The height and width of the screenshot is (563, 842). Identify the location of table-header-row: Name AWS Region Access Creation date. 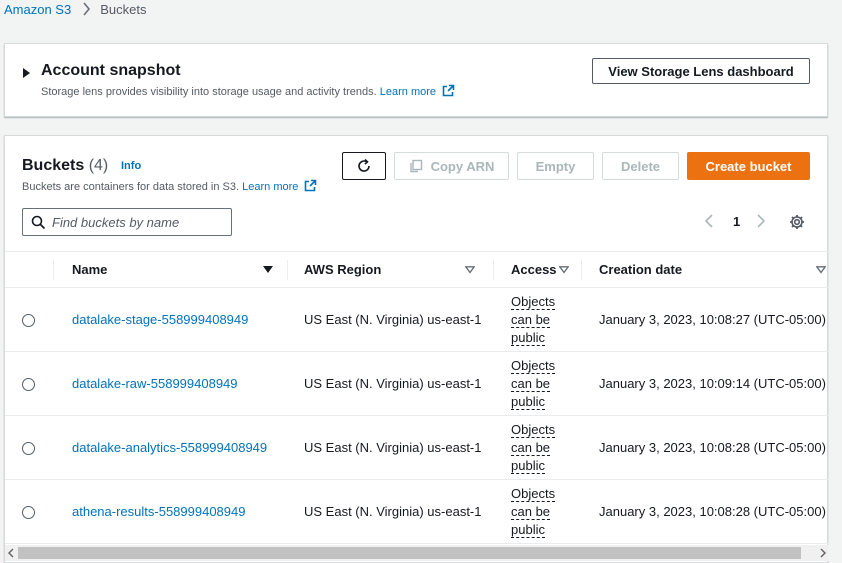
(417, 269).